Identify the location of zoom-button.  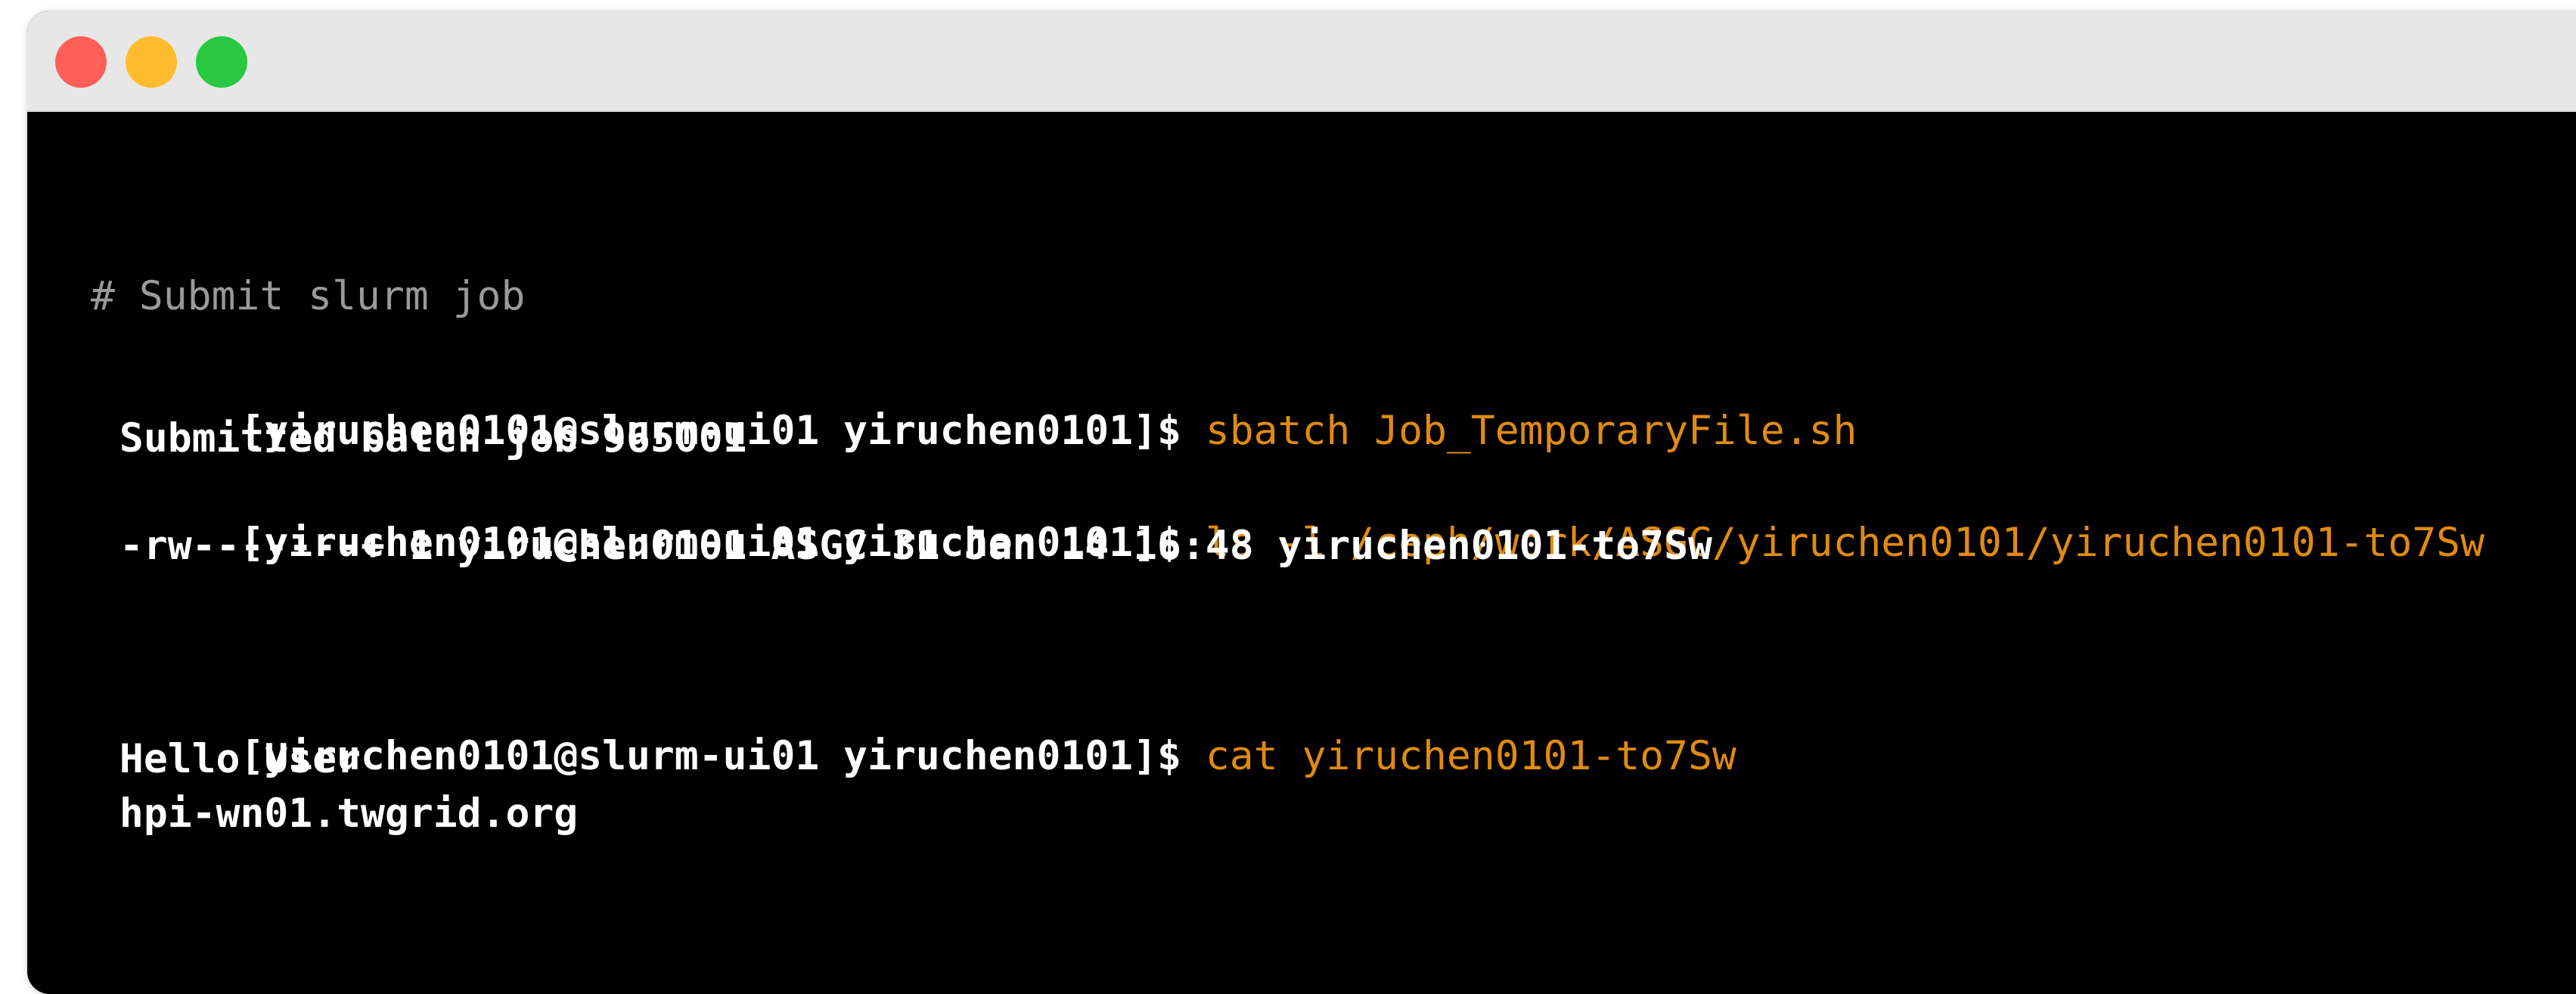
(221, 62).